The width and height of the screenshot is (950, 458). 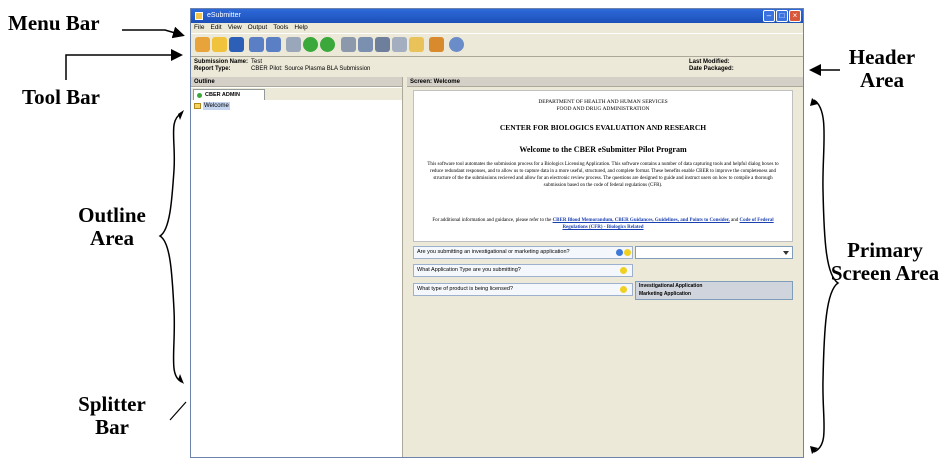 I want to click on back-icon, so click(x=310, y=44).